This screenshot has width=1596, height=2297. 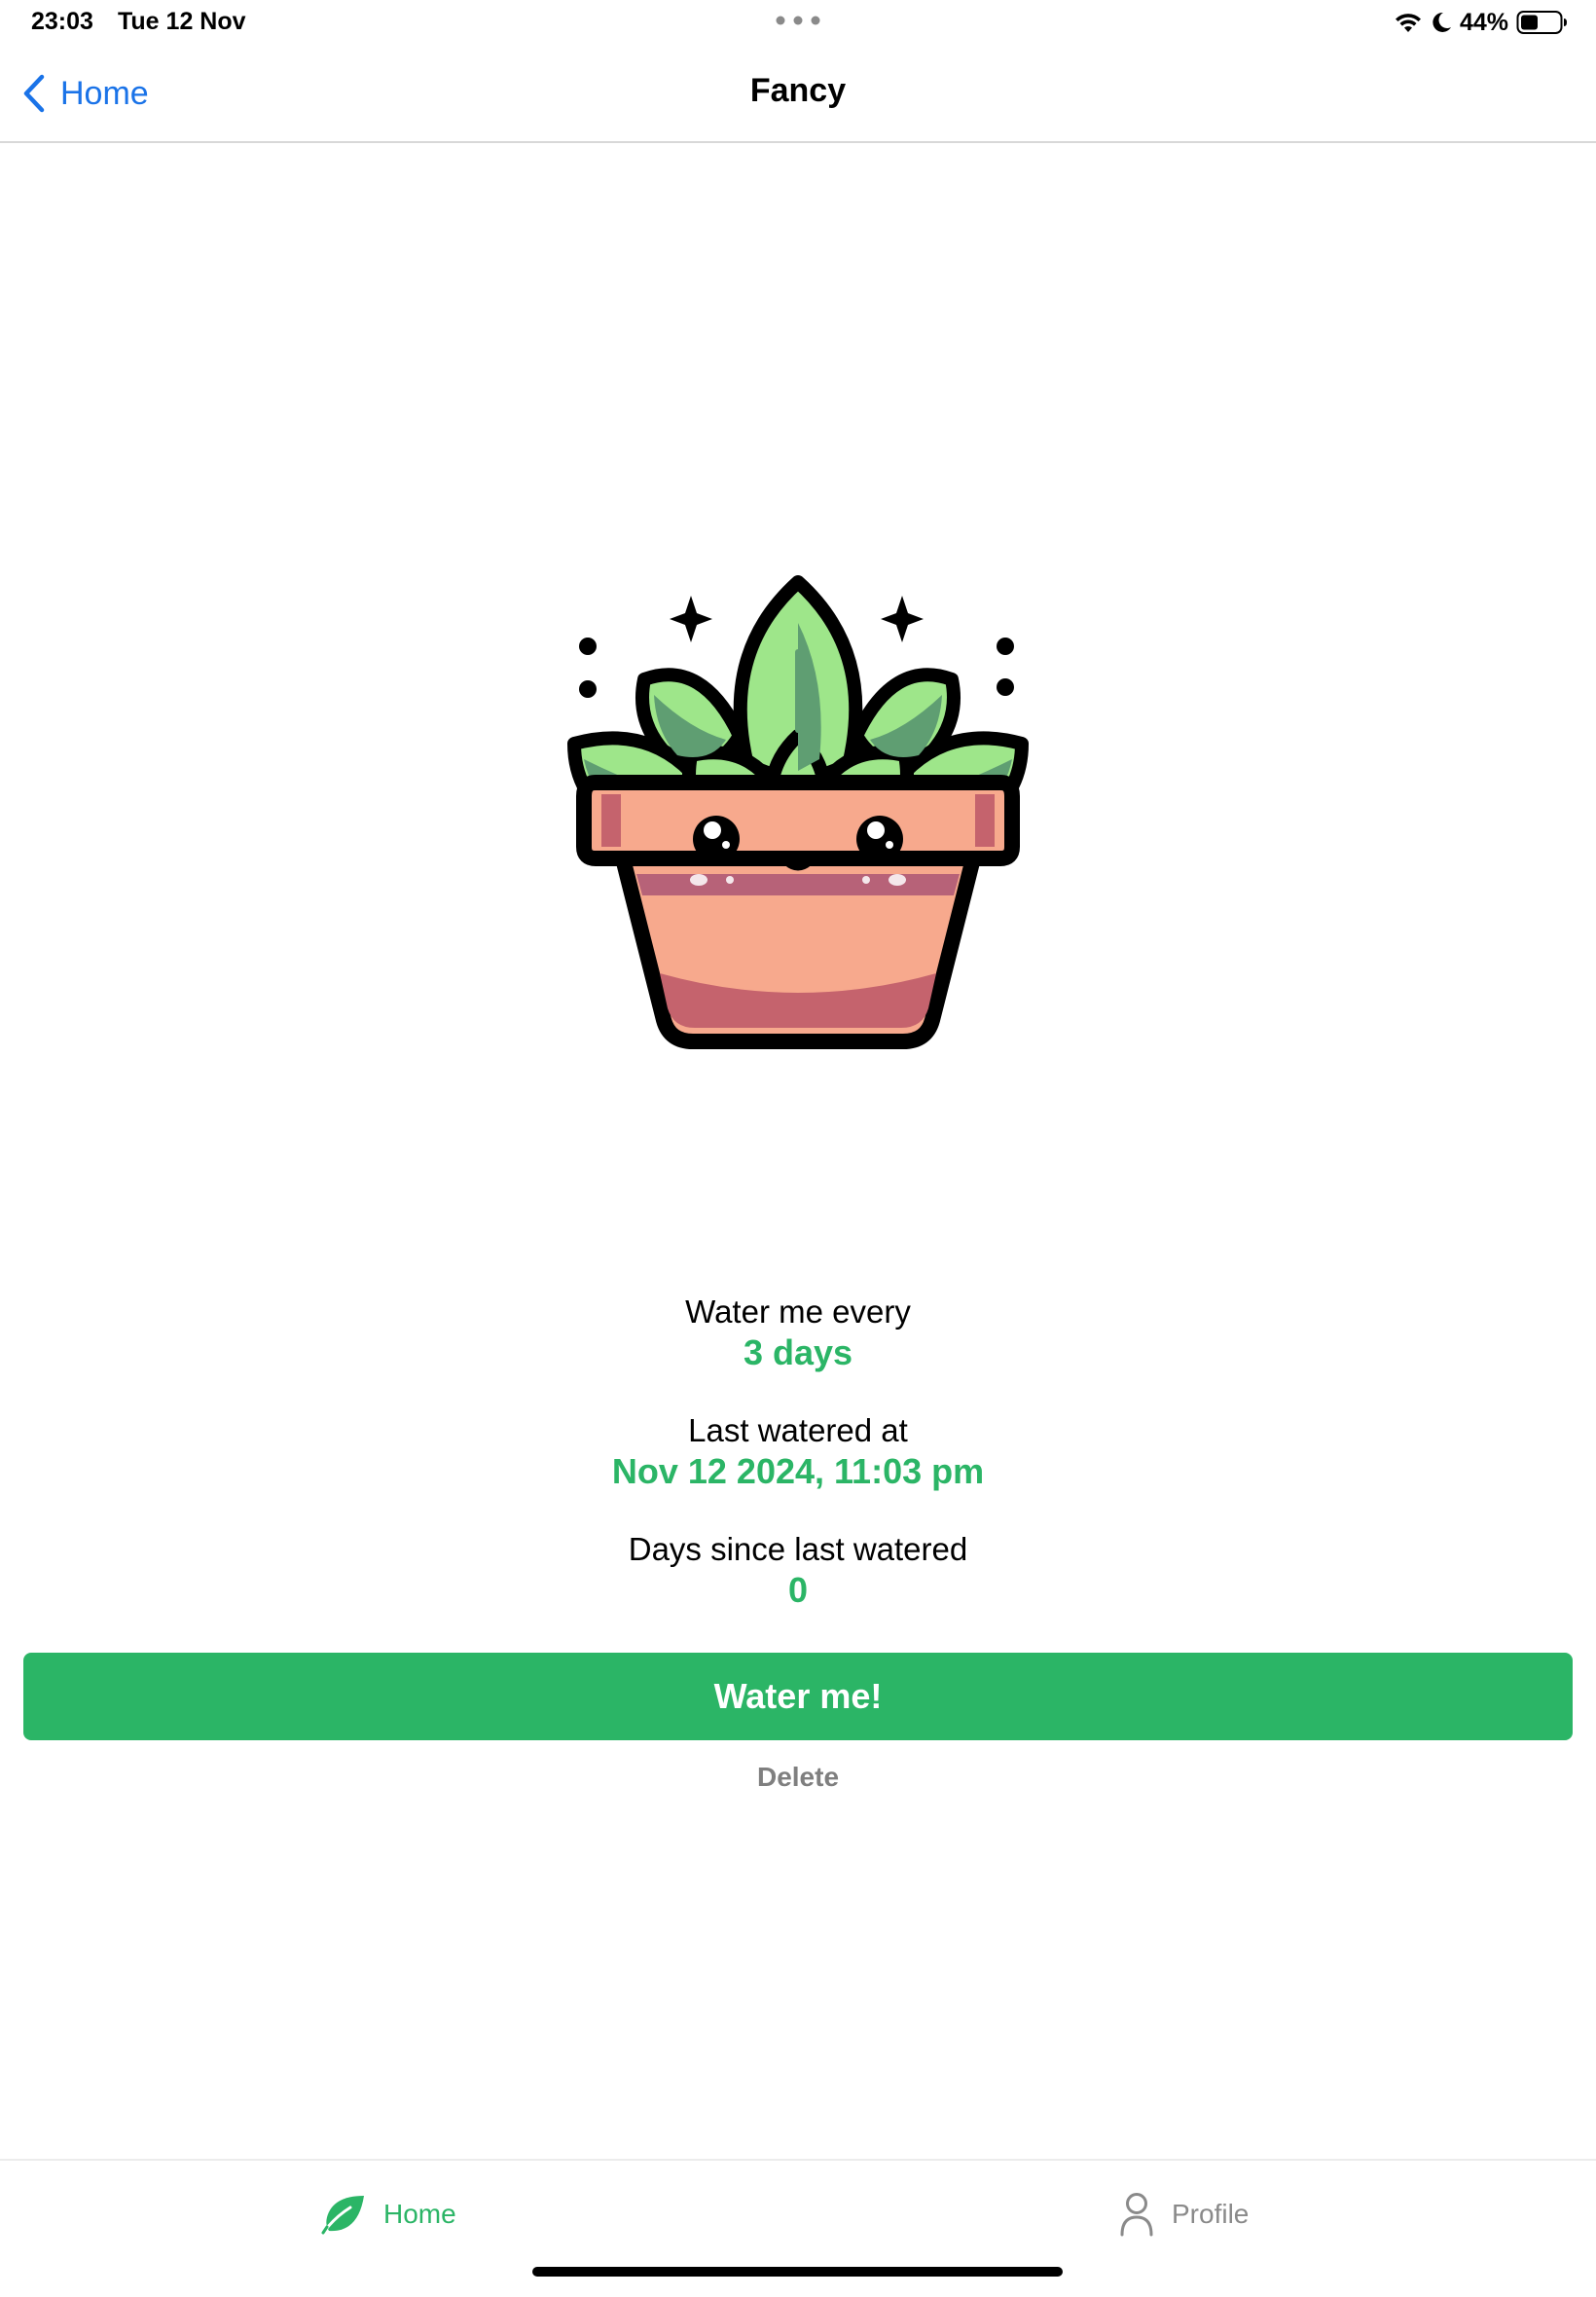 What do you see at coordinates (343, 2215) in the screenshot?
I see `leaf-icon` at bounding box center [343, 2215].